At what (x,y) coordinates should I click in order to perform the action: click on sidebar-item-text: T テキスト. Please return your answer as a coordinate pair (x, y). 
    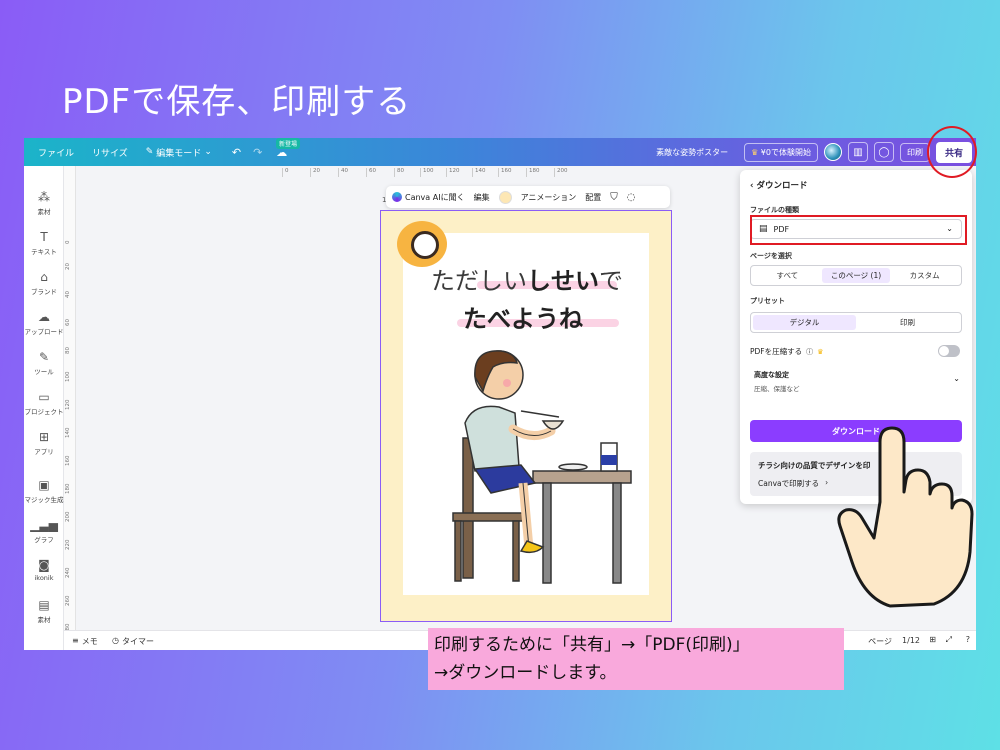
    Looking at the image, I should click on (44, 243).